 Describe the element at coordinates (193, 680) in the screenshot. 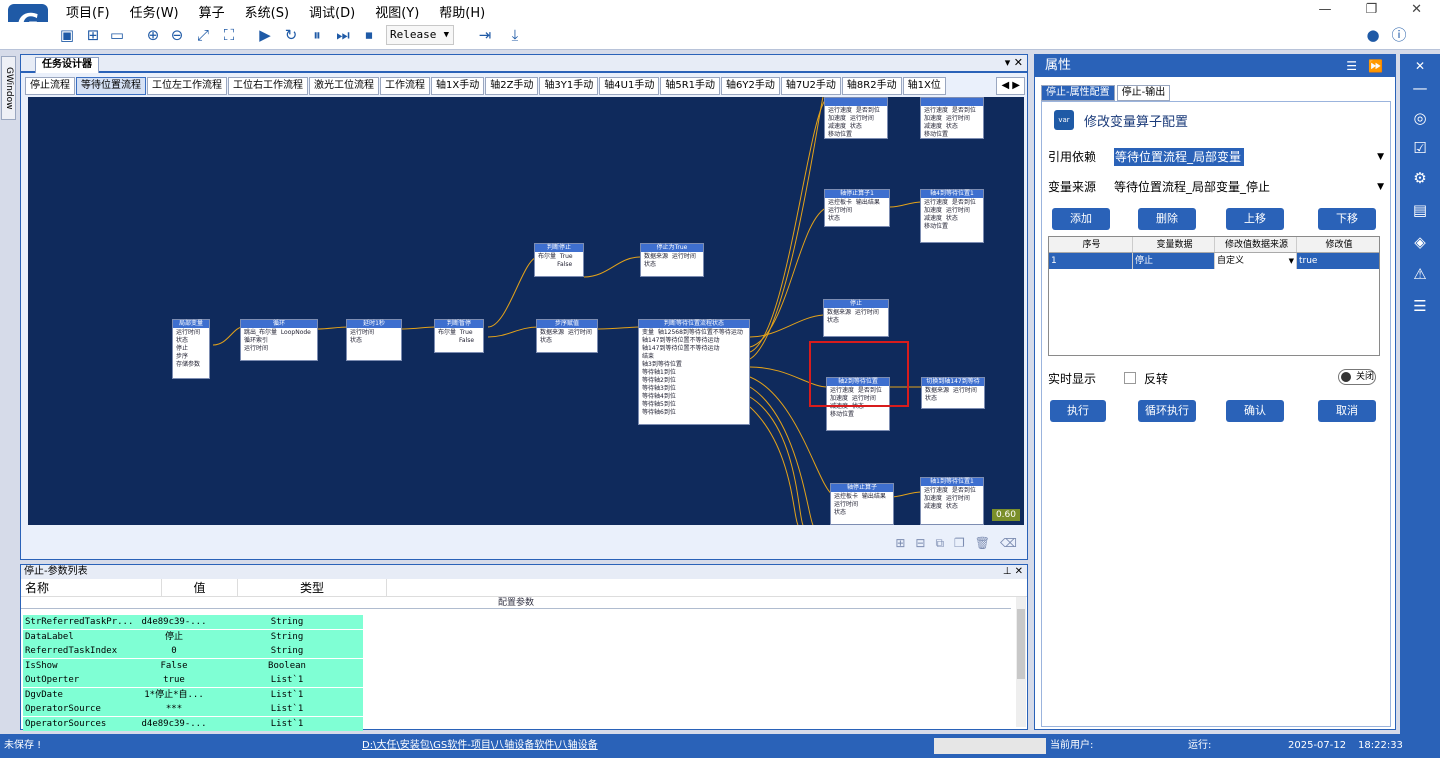

I see `table-row: OutOperter true List`1` at that location.